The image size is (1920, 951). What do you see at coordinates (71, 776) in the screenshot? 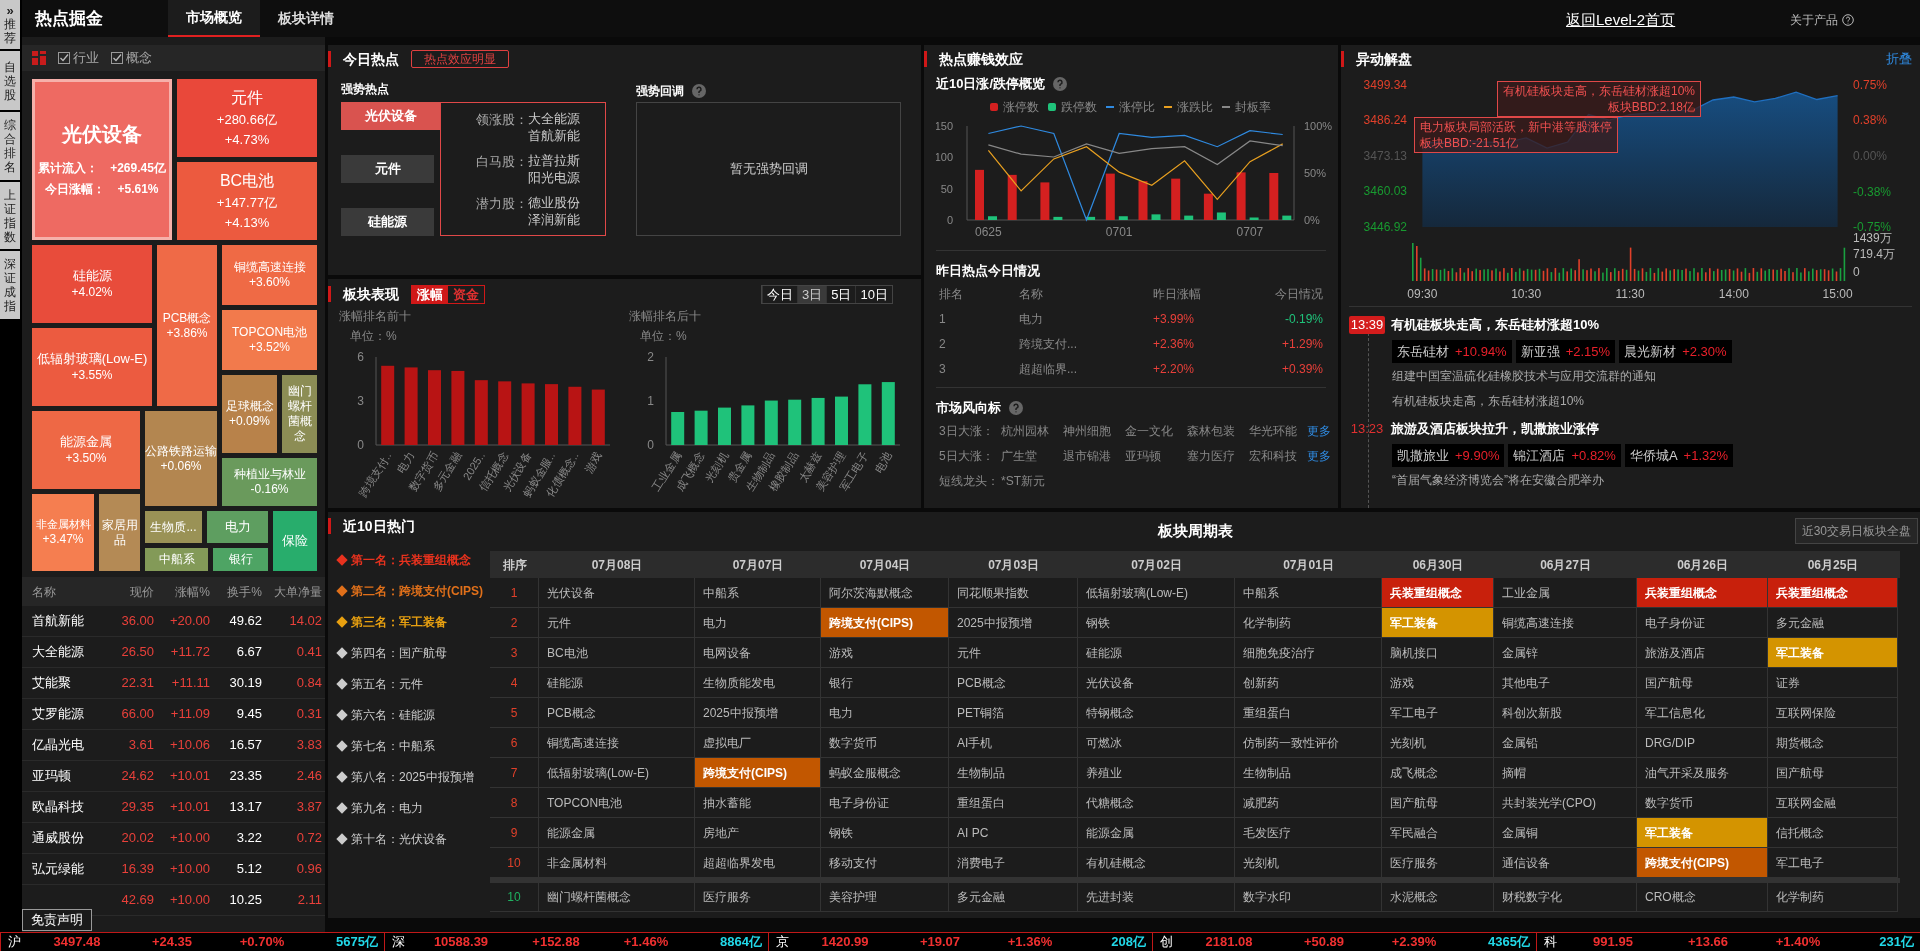
I see `stock-name: 亚玛顿` at bounding box center [71, 776].